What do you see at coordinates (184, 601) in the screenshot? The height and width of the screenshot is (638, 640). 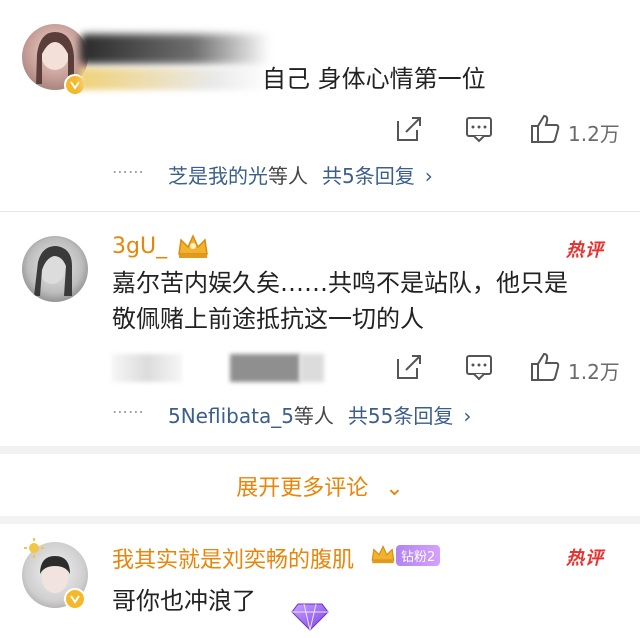 I see `comment-text: 哥你也冲浪了` at bounding box center [184, 601].